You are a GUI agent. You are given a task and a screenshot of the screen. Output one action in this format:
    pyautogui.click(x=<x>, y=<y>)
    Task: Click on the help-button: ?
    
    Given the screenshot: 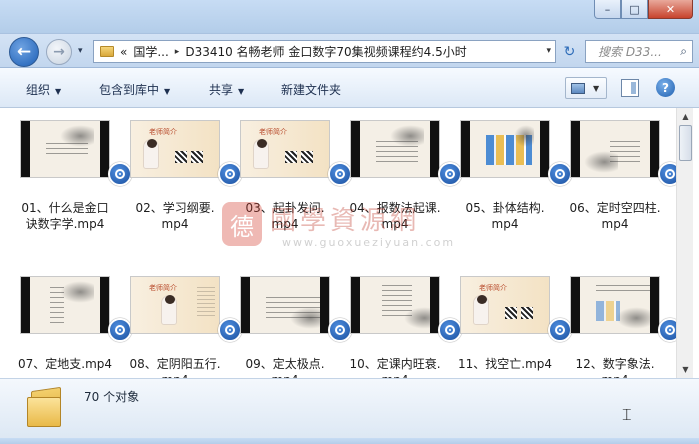 What is the action you would take?
    pyautogui.click(x=665, y=87)
    